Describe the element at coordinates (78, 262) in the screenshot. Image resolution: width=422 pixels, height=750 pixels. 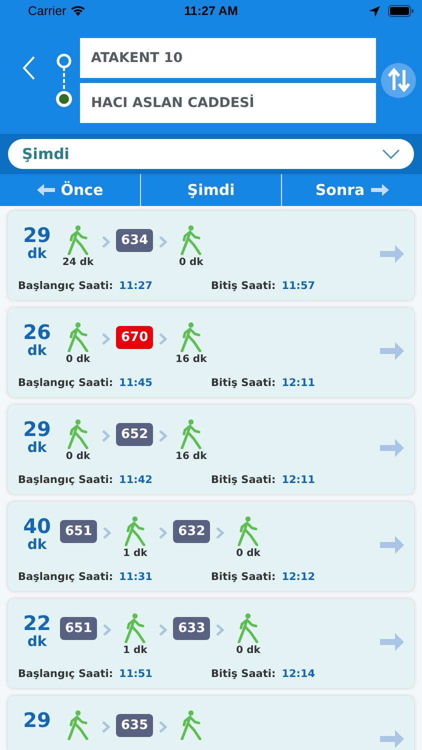
I see `walk-duration: 24 dk` at that location.